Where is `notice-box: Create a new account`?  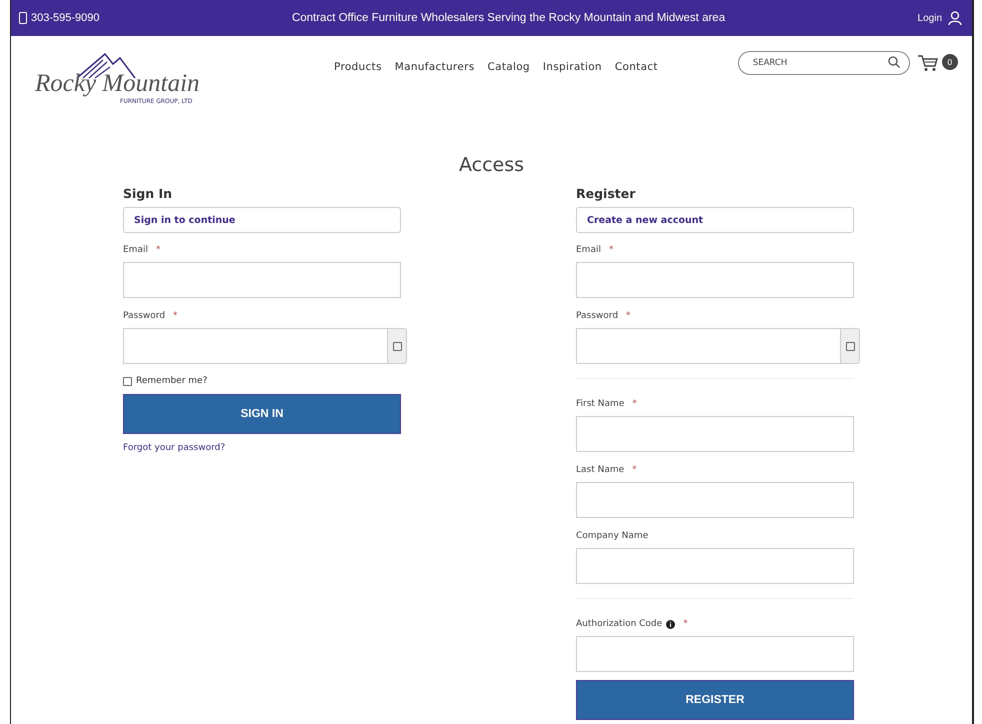
notice-box: Create a new account is located at coordinates (715, 220).